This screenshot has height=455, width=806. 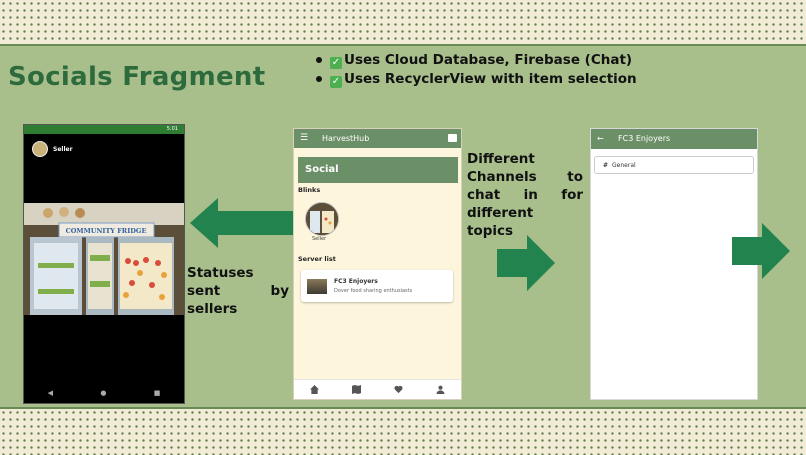 What do you see at coordinates (378, 170) in the screenshot?
I see `social-header: Social` at bounding box center [378, 170].